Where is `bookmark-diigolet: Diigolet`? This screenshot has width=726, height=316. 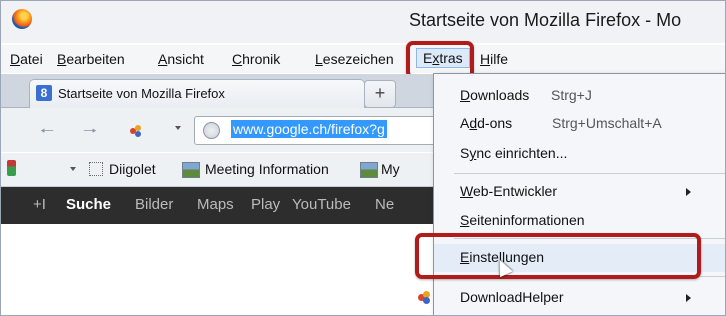 bookmark-diigolet: Diigolet is located at coordinates (132, 169).